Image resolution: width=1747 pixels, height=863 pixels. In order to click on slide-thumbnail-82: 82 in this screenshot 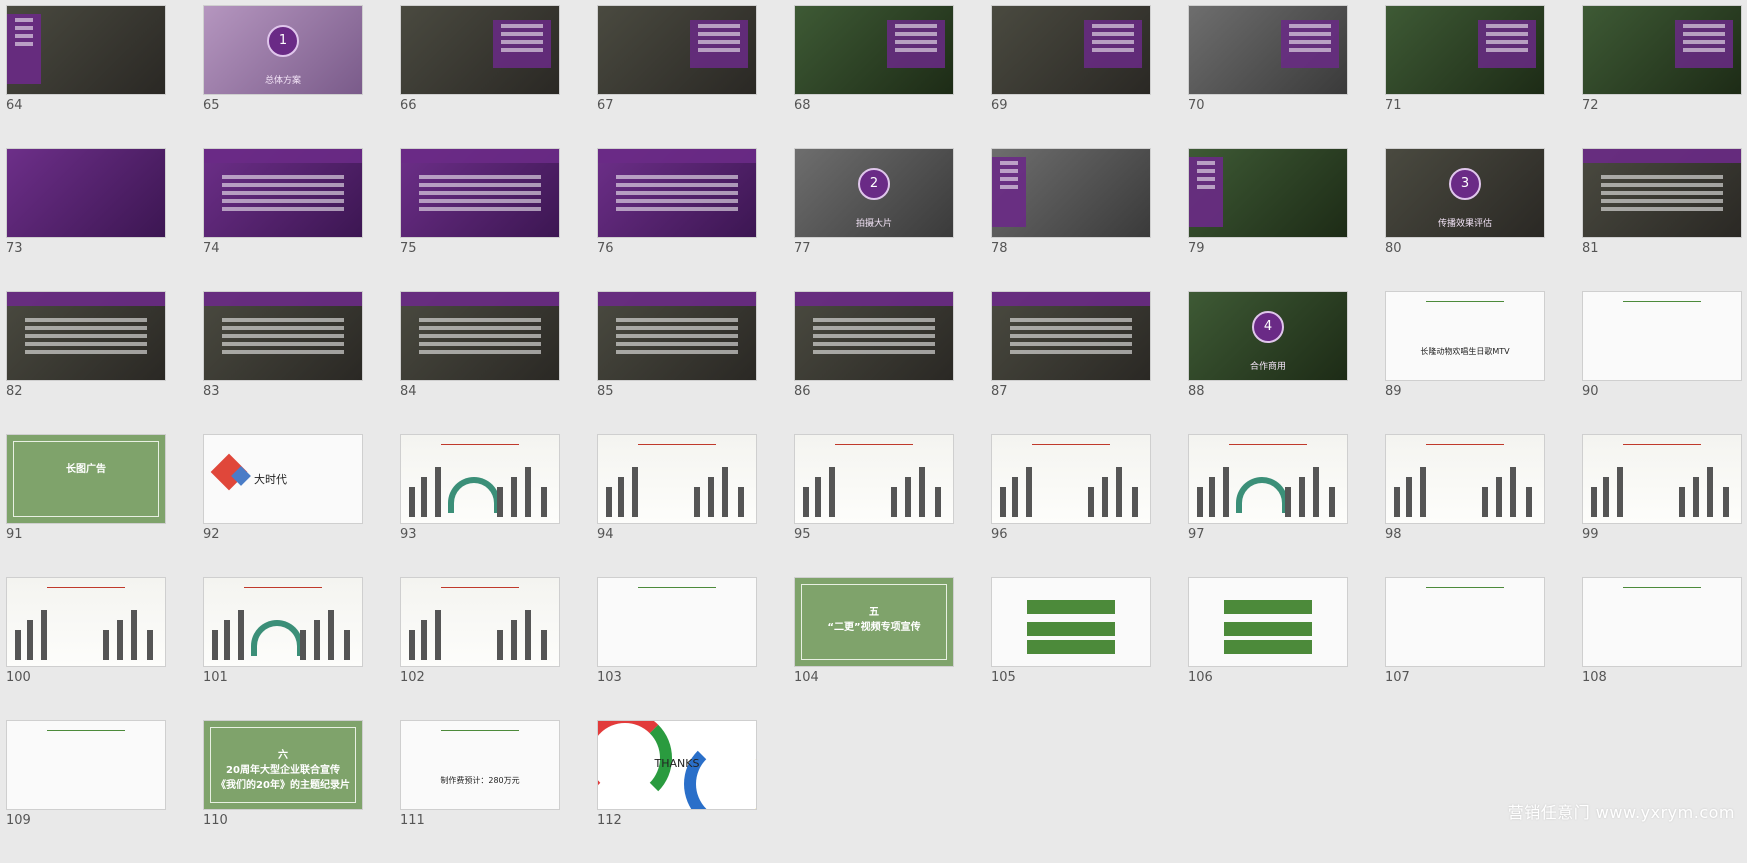, I will do `click(86, 362)`.